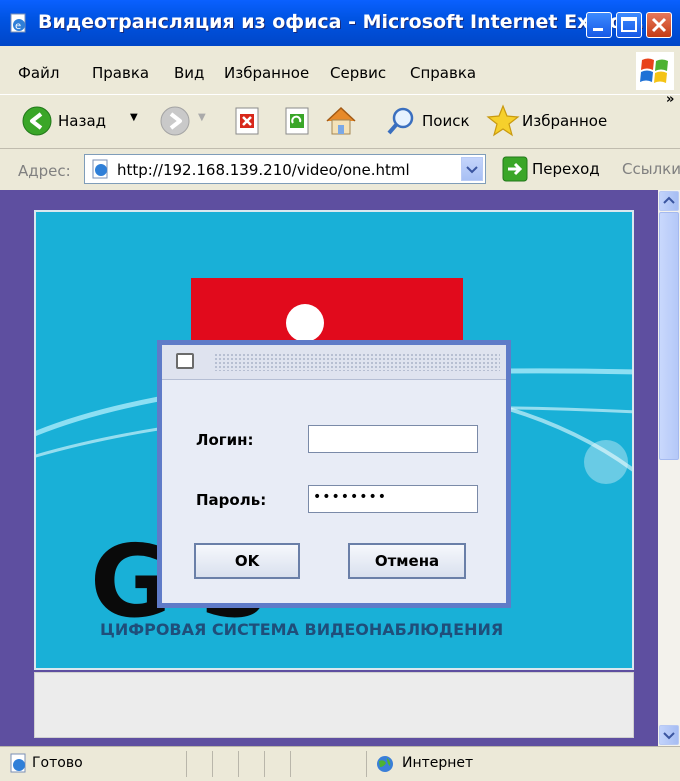 The image size is (680, 781). I want to click on scroll-down-button, so click(669, 735).